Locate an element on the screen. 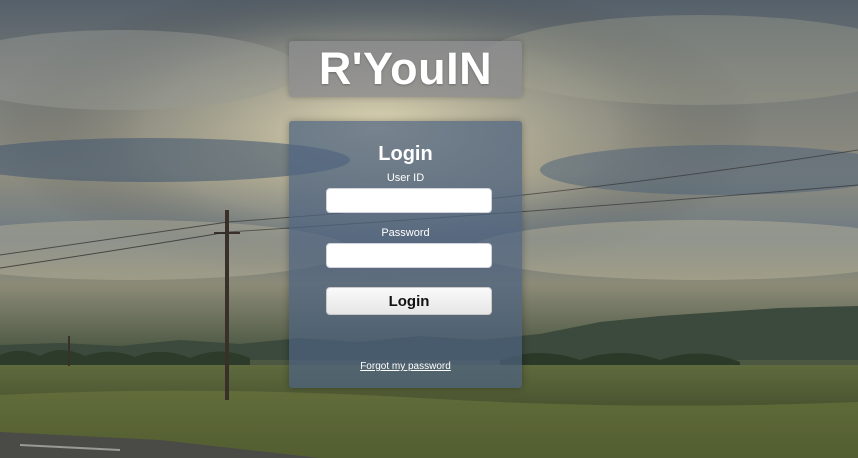 Image resolution: width=858 pixels, height=458 pixels. user-id-label: User ID is located at coordinates (405, 178).